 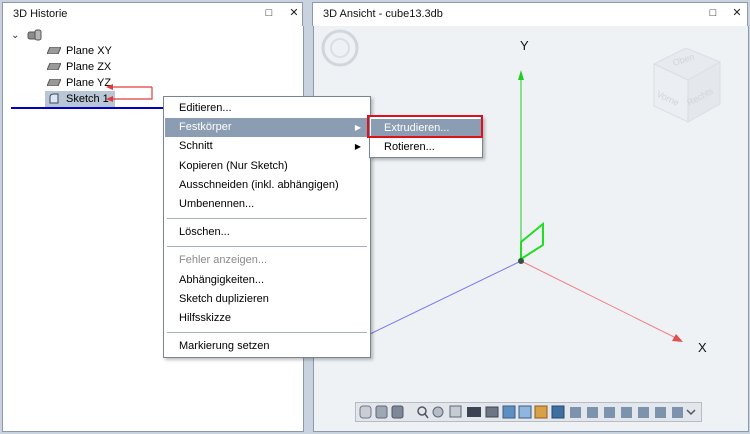 What do you see at coordinates (383, 14) in the screenshot?
I see `viewport-title: 3D Ansicht - cube13.3db` at bounding box center [383, 14].